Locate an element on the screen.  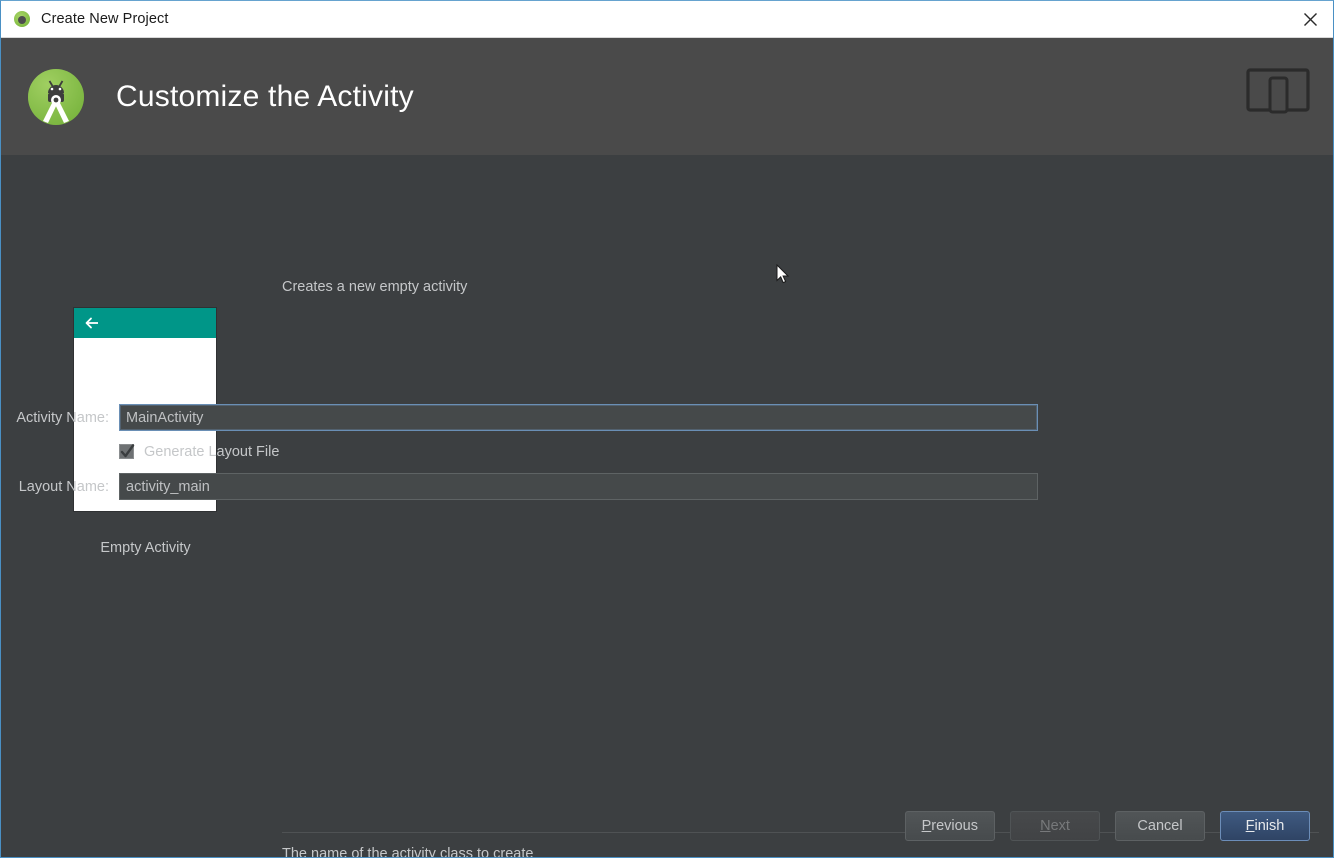
layout-name-row: Layout Name: is located at coordinates (519, 486).